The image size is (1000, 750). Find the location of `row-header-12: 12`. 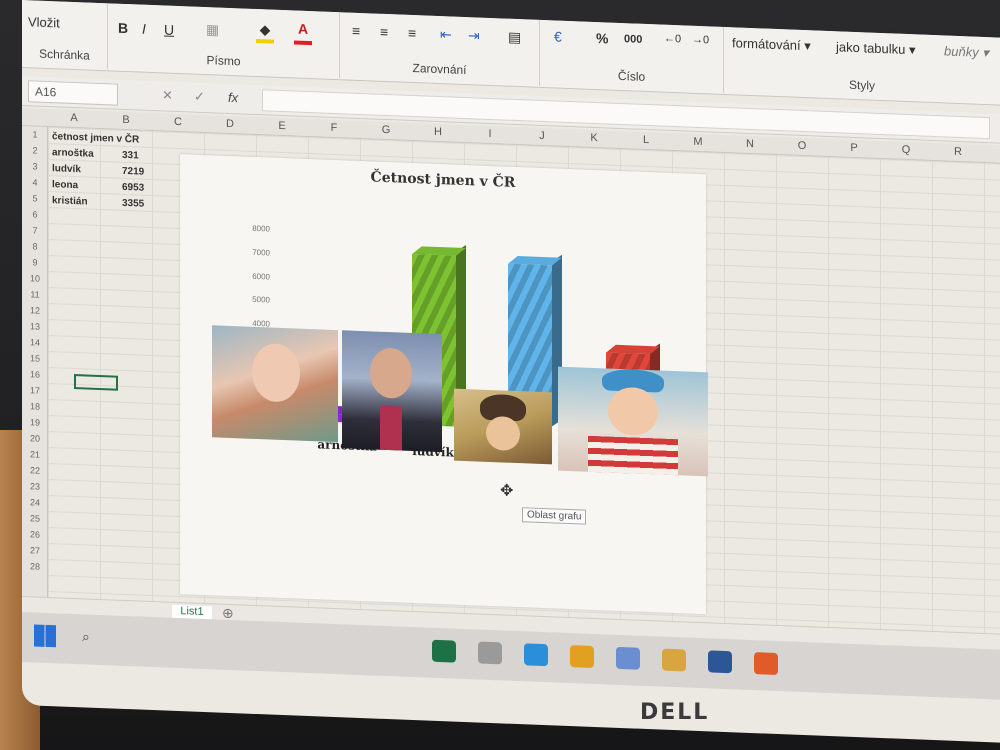

row-header-12: 12 is located at coordinates (35, 310).